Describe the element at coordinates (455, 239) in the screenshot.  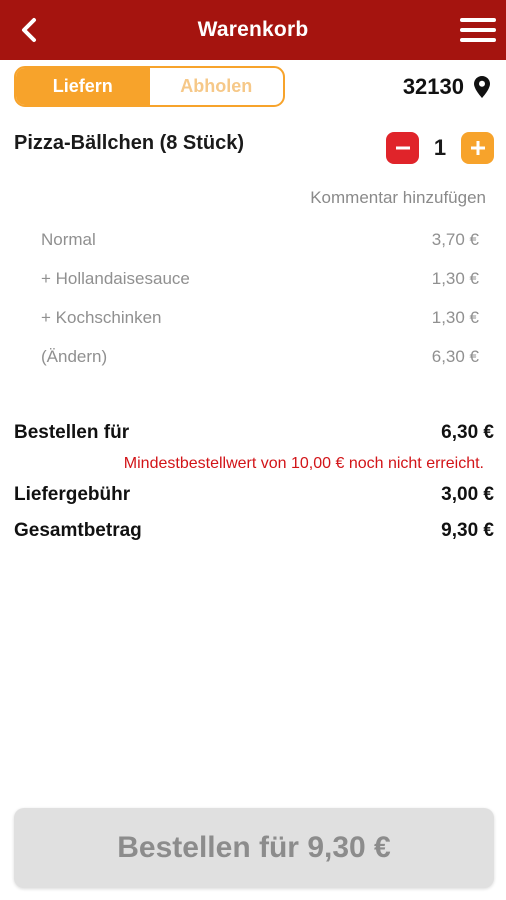
I see `option-price: 3,70 €` at that location.